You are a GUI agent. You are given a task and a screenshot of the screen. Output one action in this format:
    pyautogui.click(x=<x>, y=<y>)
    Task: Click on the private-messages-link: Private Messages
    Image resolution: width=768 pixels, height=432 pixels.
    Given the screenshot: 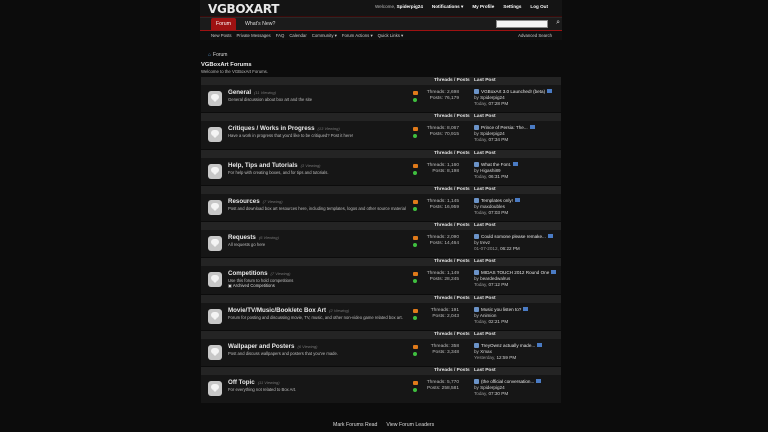 What is the action you would take?
    pyautogui.click(x=254, y=35)
    